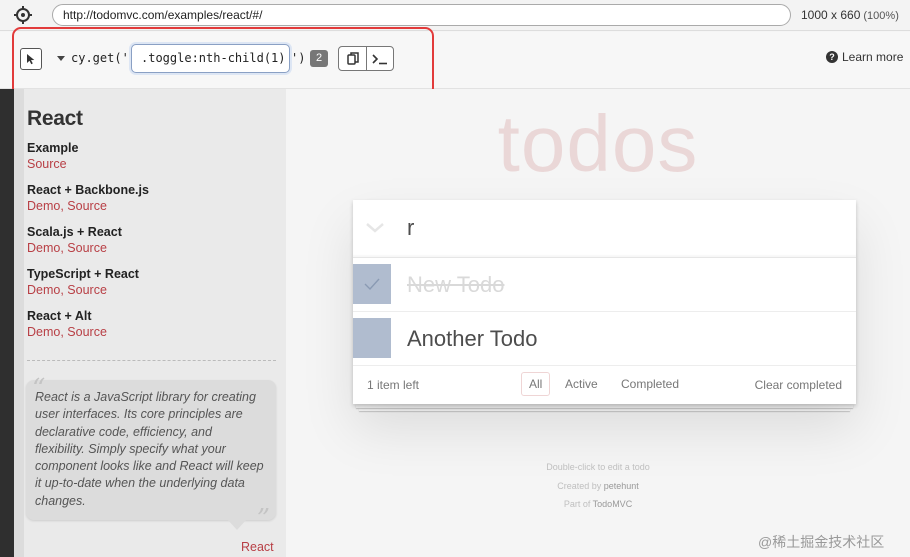 The image size is (910, 557). What do you see at coordinates (263, 519) in the screenshot?
I see `close-quote-icon: ”` at bounding box center [263, 519].